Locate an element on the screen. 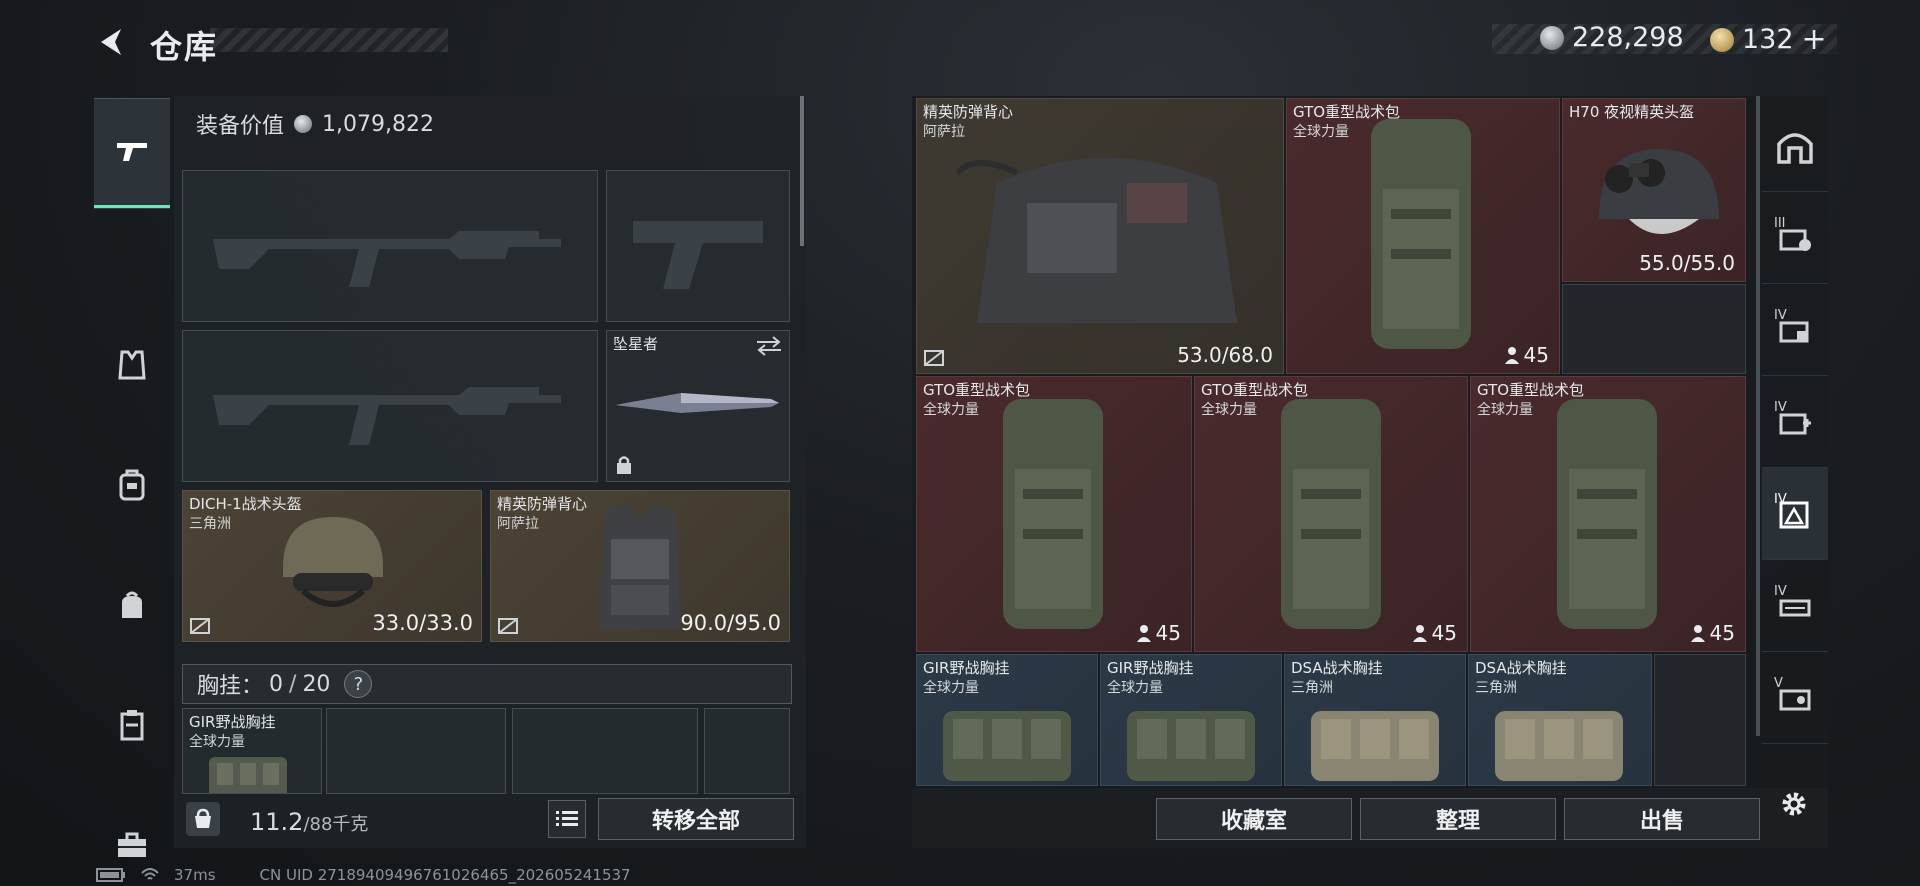  item-name: DSA战术胸挂 is located at coordinates (1337, 668).